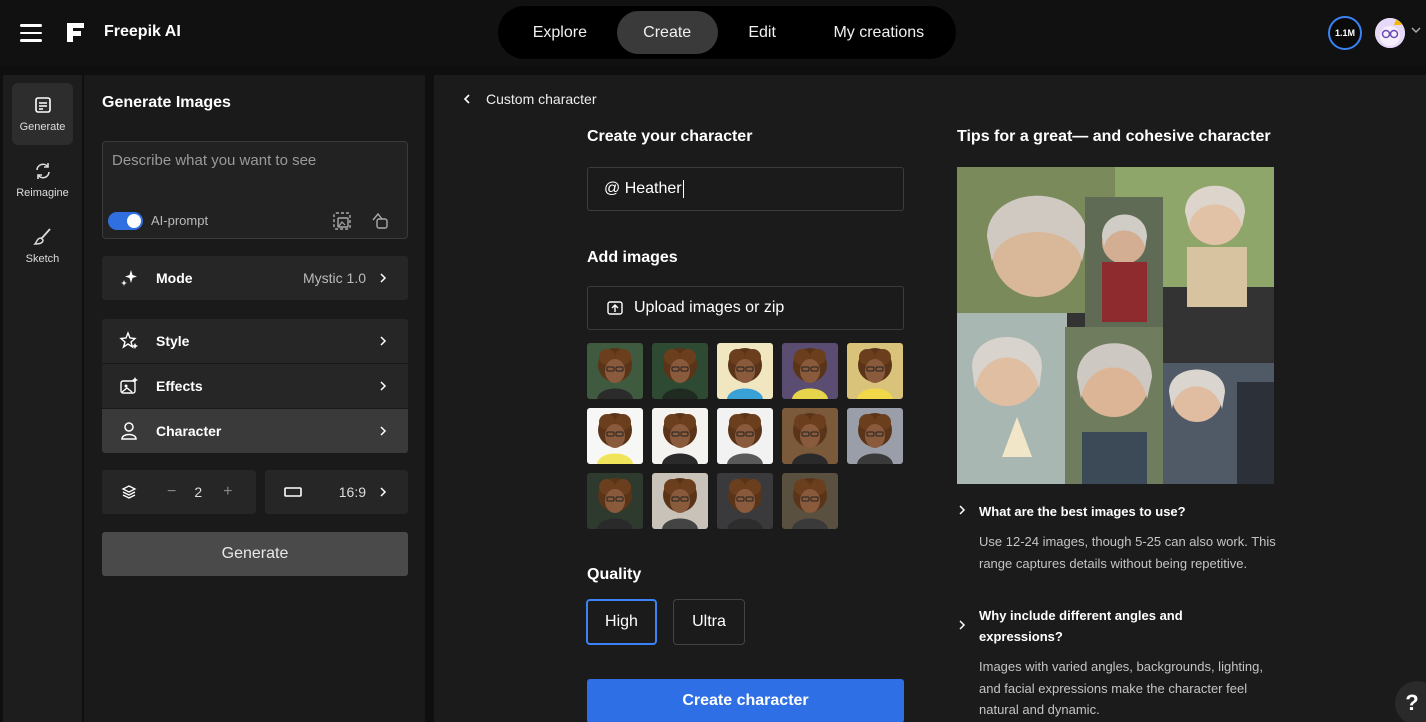  What do you see at coordinates (614, 574) in the screenshot?
I see `quality-heading: Quality` at bounding box center [614, 574].